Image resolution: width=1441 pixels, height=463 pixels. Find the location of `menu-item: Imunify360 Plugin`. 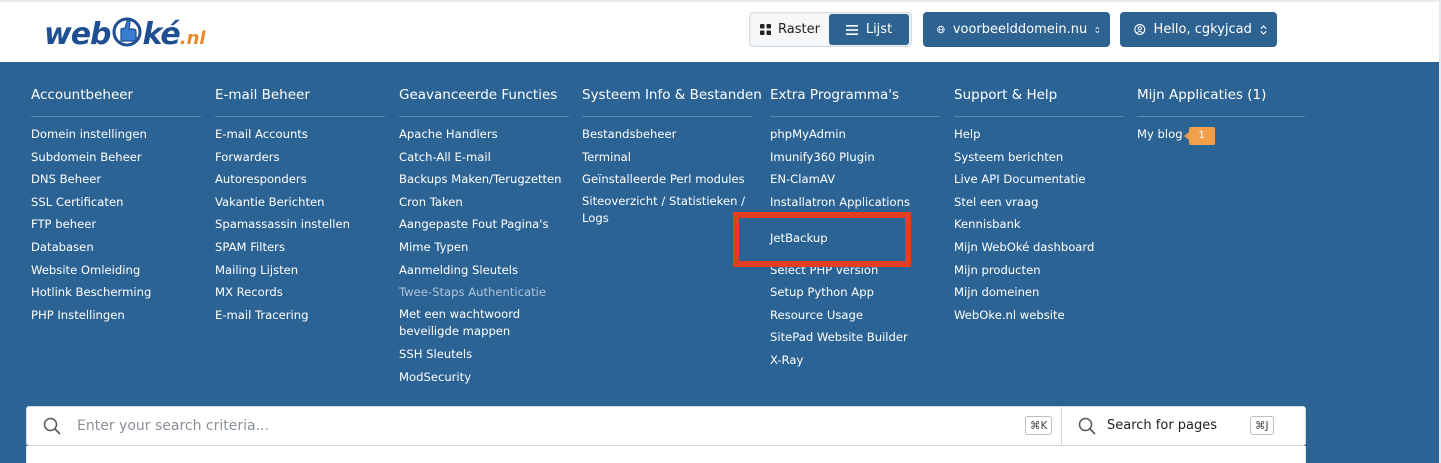

menu-item: Imunify360 Plugin is located at coordinates (860, 157).